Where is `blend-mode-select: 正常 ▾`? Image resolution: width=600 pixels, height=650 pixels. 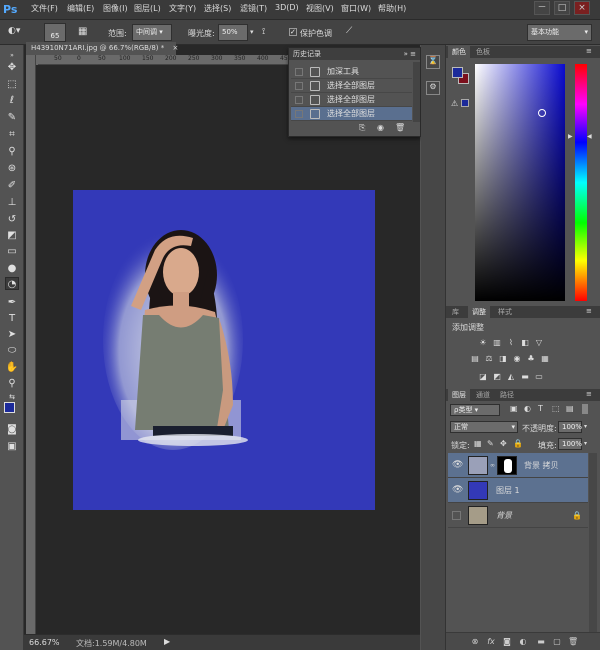 blend-mode-select: 正常 ▾ is located at coordinates (484, 427).